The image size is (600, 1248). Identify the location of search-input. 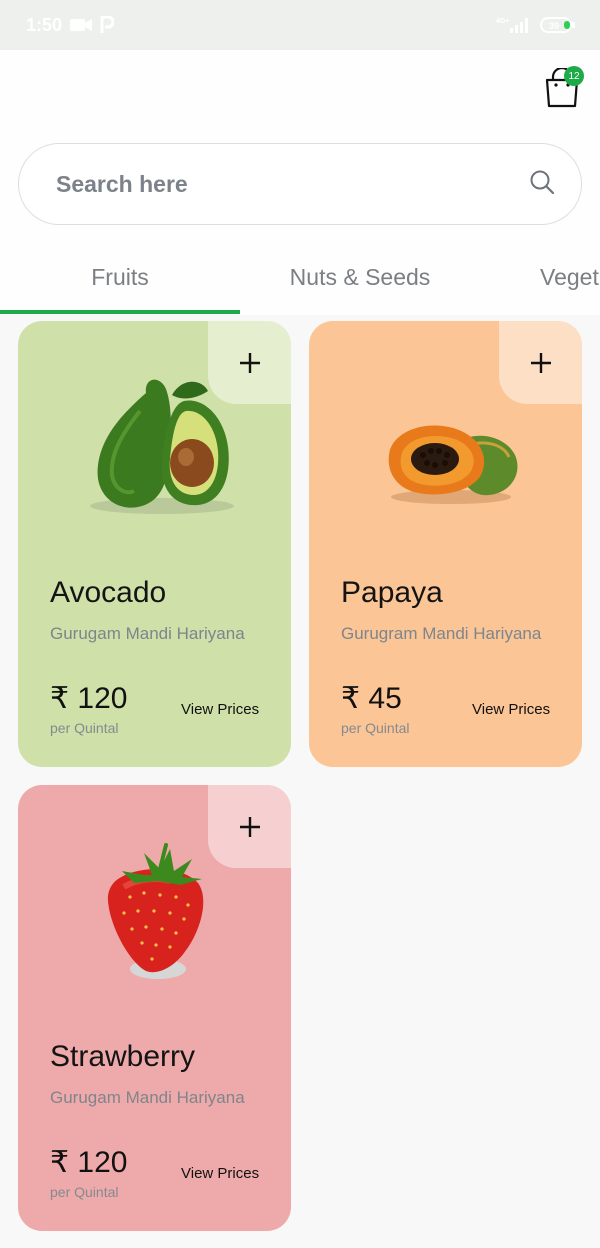
(292, 184).